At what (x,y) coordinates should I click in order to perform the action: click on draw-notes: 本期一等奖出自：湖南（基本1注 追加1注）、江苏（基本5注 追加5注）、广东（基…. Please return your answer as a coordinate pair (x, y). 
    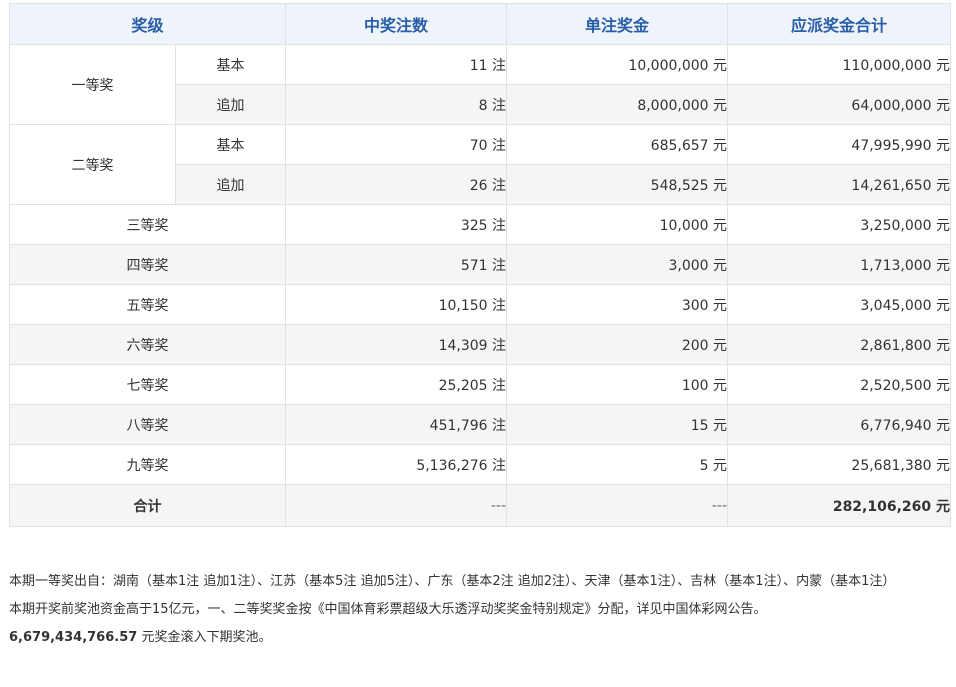
    Looking at the image, I should click on (479, 610).